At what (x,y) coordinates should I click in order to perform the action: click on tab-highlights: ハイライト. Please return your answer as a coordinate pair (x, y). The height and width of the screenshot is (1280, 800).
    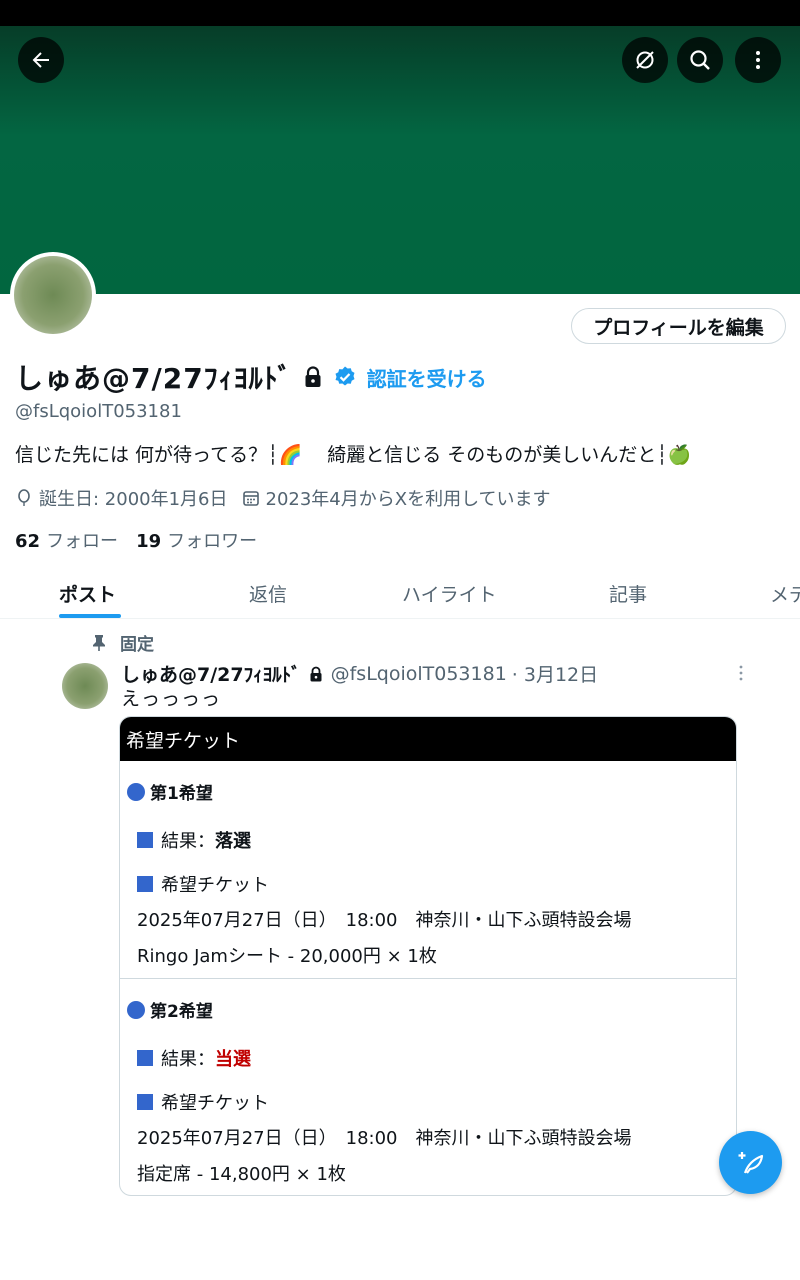
    Looking at the image, I should click on (449, 593).